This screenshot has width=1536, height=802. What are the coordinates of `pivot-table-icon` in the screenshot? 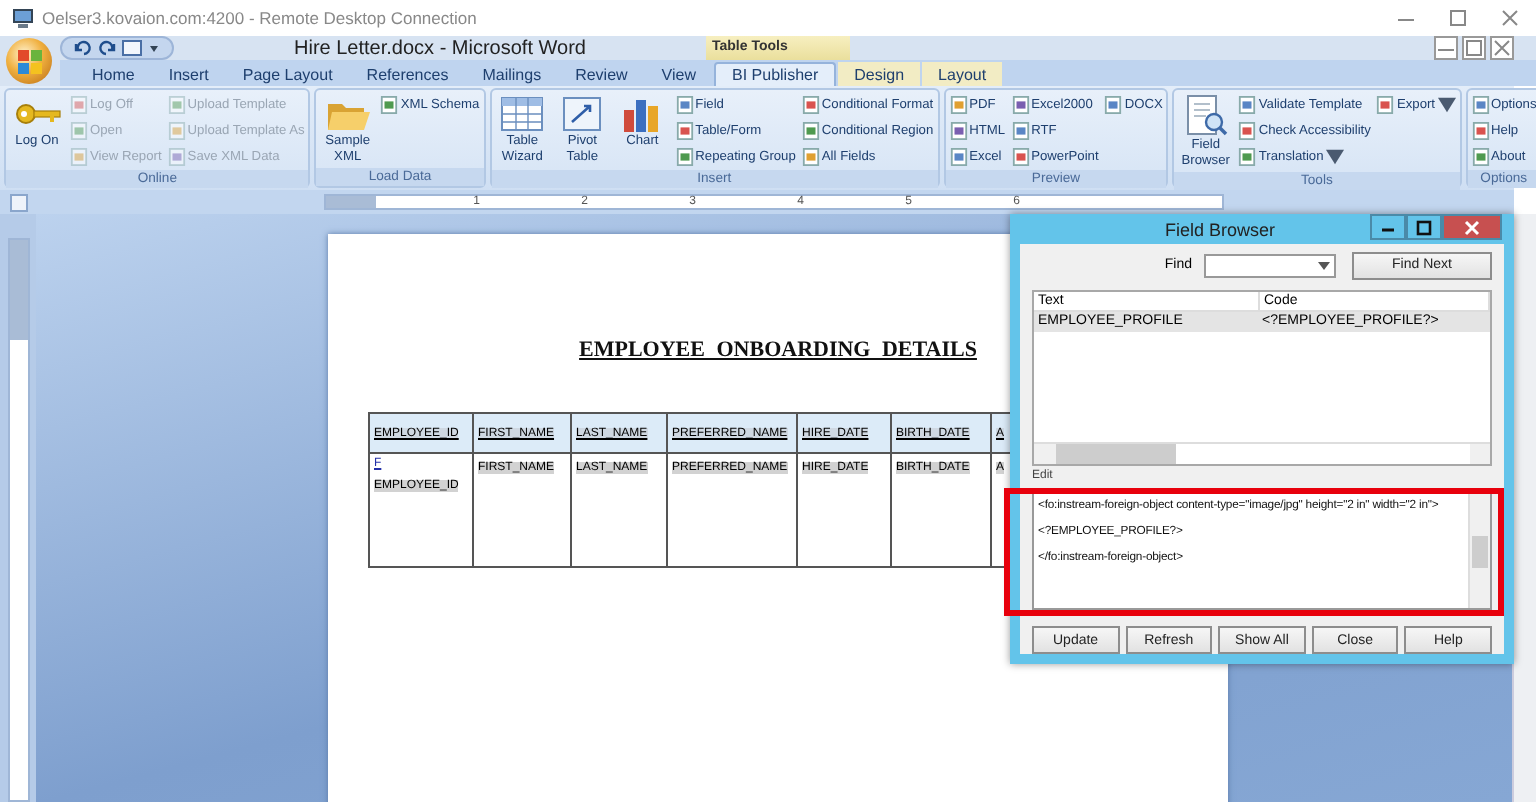 It's located at (582, 114).